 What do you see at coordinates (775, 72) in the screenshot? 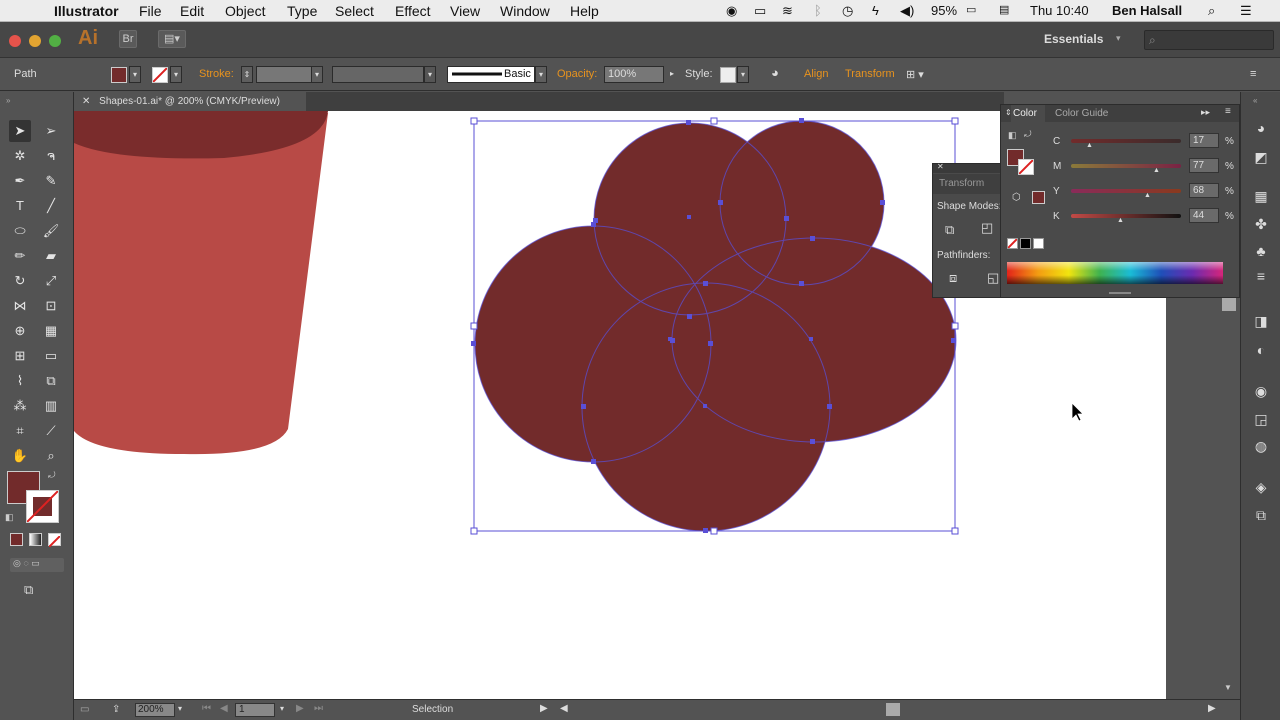
I see `recolor-artwork-icon: ◕` at bounding box center [775, 72].